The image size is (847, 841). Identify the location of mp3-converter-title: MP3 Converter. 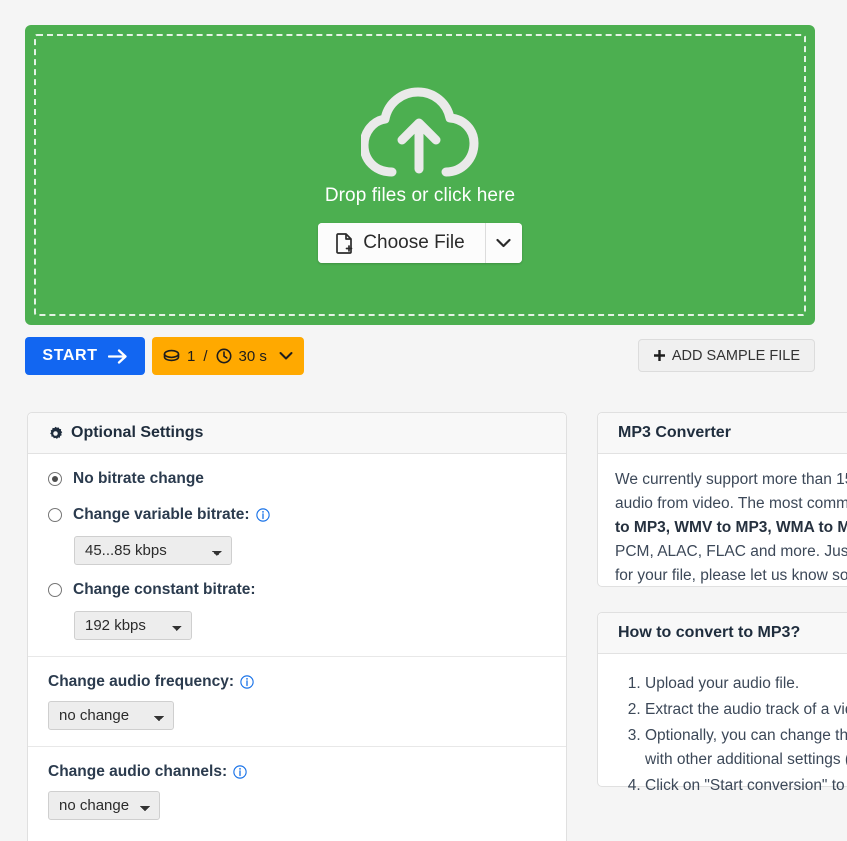
(674, 432).